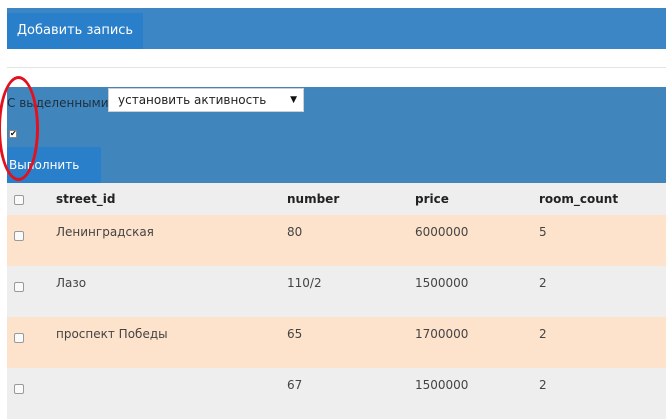 The image size is (666, 419). I want to click on cell-street-id: Лазо, so click(171, 291).